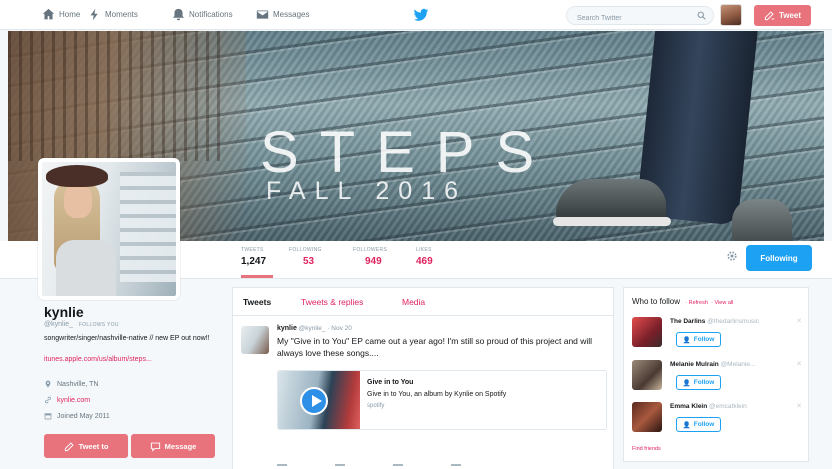 This screenshot has width=832, height=469. Describe the element at coordinates (262, 14) in the screenshot. I see `envelope-icon` at that location.